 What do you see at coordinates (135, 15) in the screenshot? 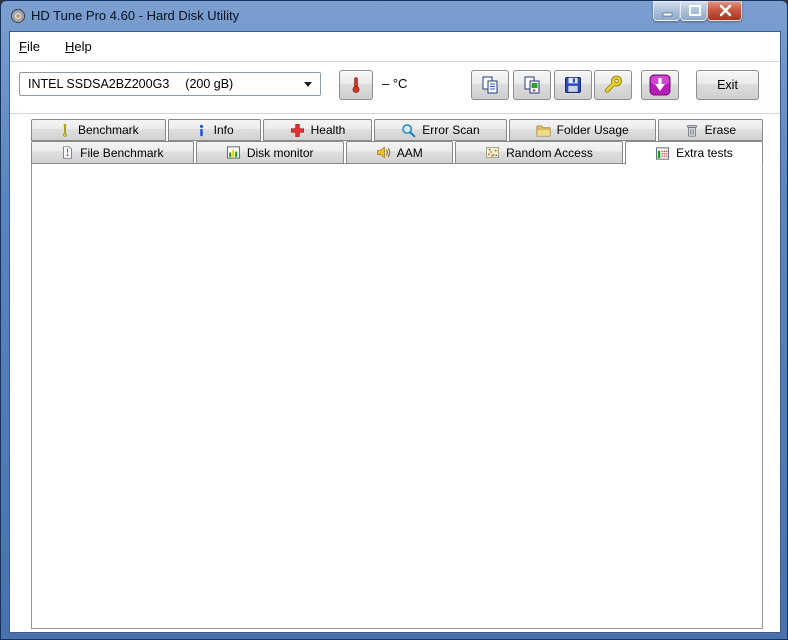
I see `window-title: HD Tune Pro 4.60 - Hard Disk Utility` at bounding box center [135, 15].